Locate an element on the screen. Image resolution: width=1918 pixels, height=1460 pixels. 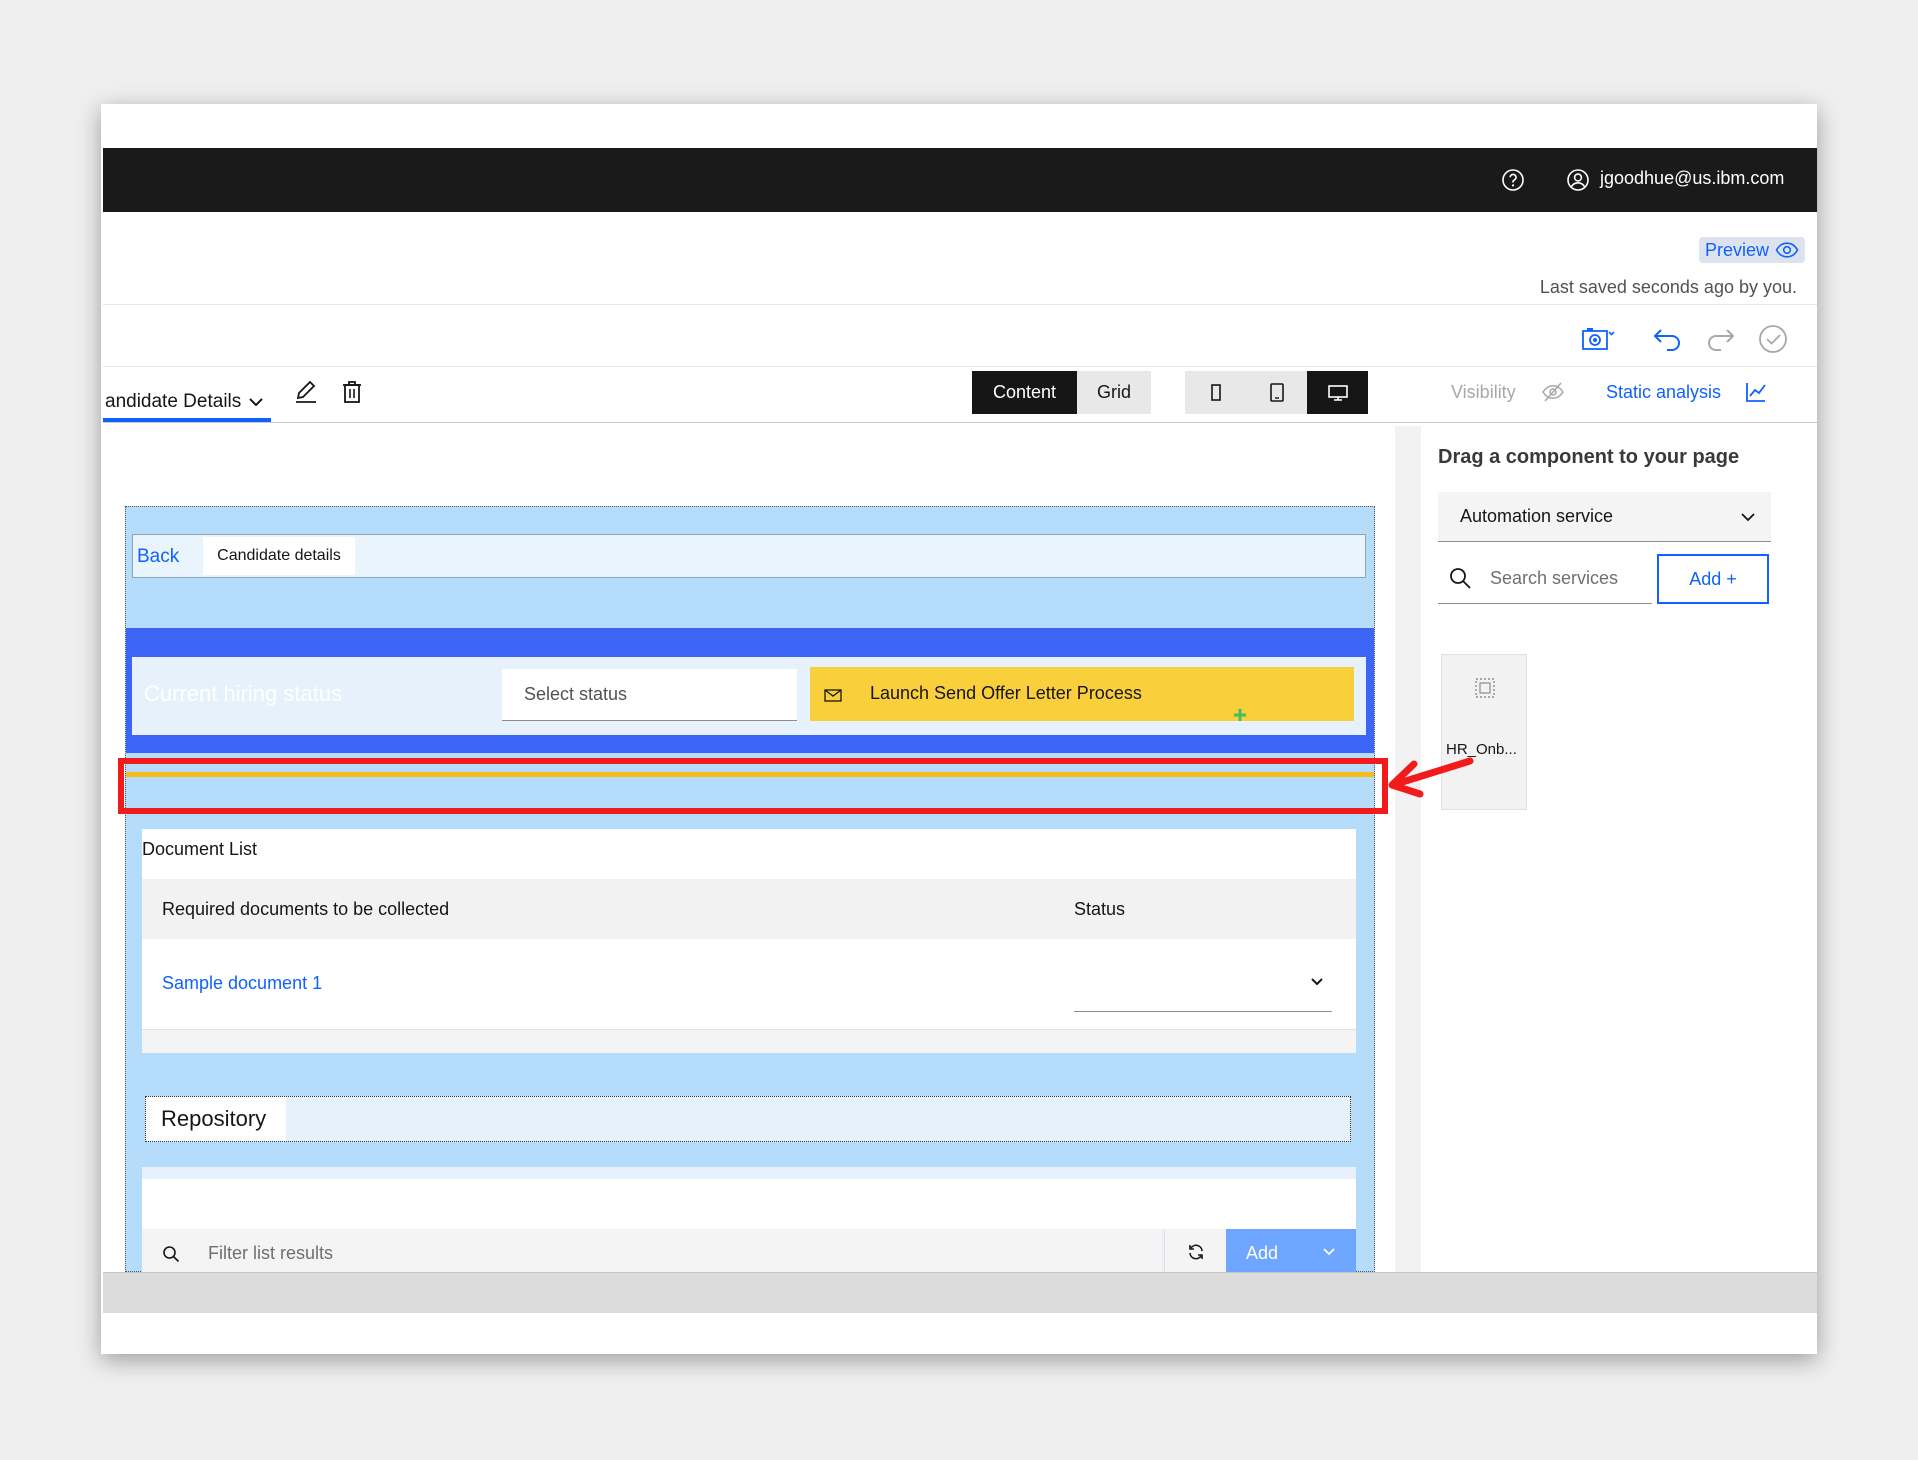
mail-icon is located at coordinates (833, 695).